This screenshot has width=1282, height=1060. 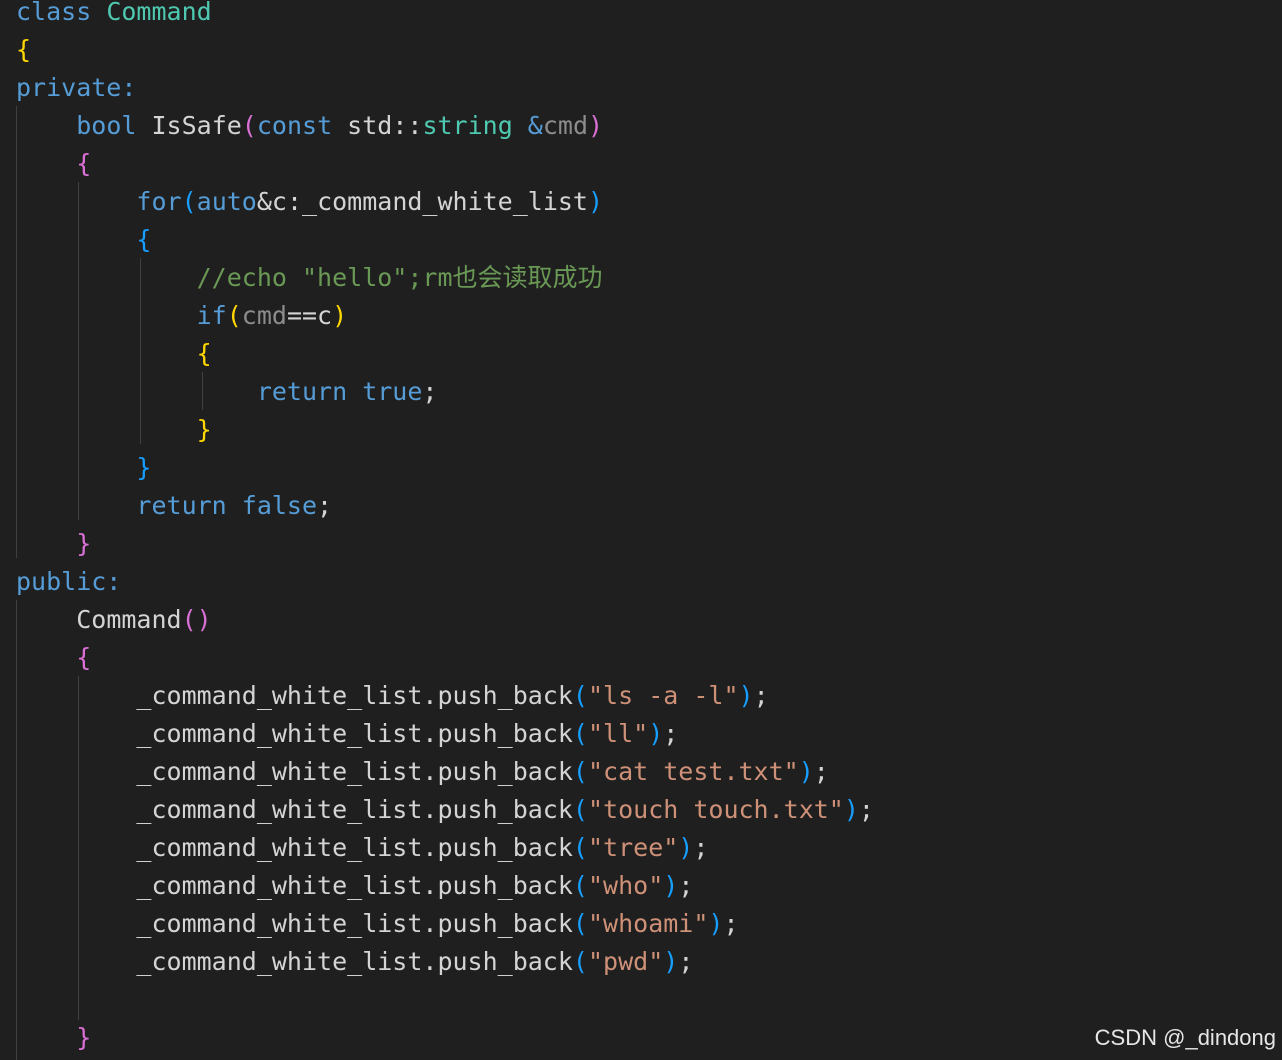 What do you see at coordinates (354, 962) in the screenshot?
I see `code-line: _command_white_list.push_back("pwd");` at bounding box center [354, 962].